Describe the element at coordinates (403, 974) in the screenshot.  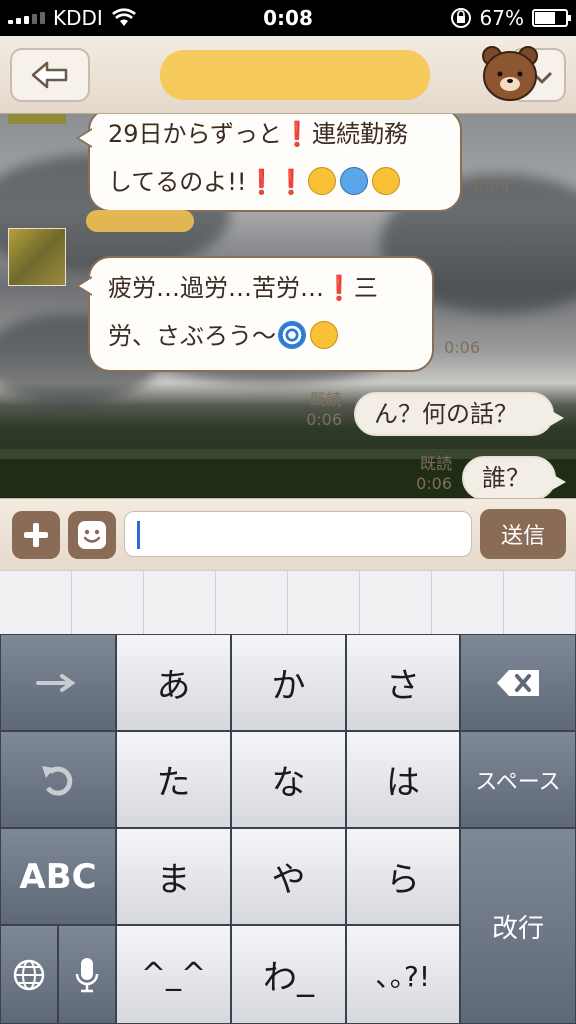
I see `key-punctuation: ､｡?!` at that location.